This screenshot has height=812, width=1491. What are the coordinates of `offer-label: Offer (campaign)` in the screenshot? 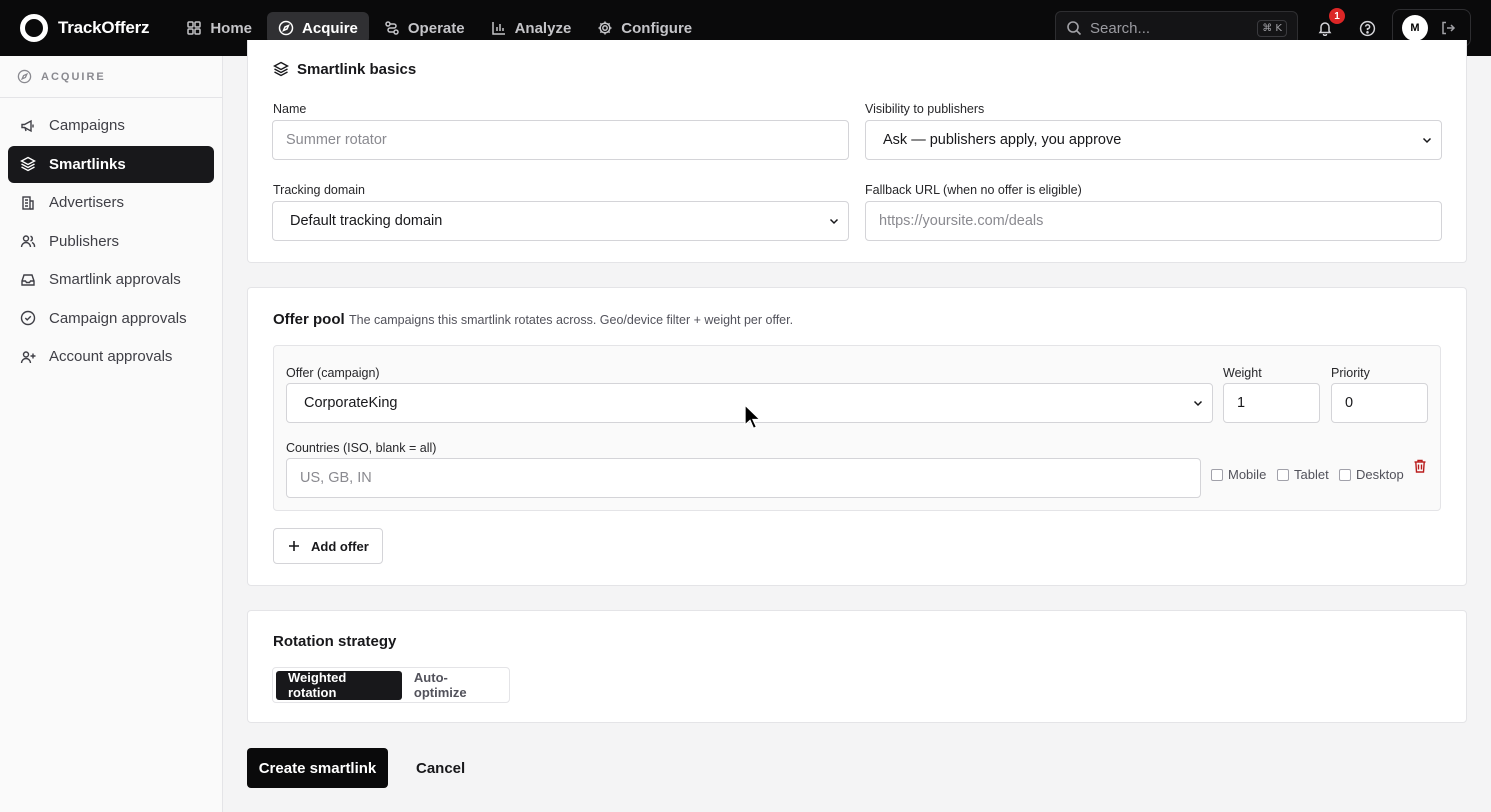 It's located at (333, 373).